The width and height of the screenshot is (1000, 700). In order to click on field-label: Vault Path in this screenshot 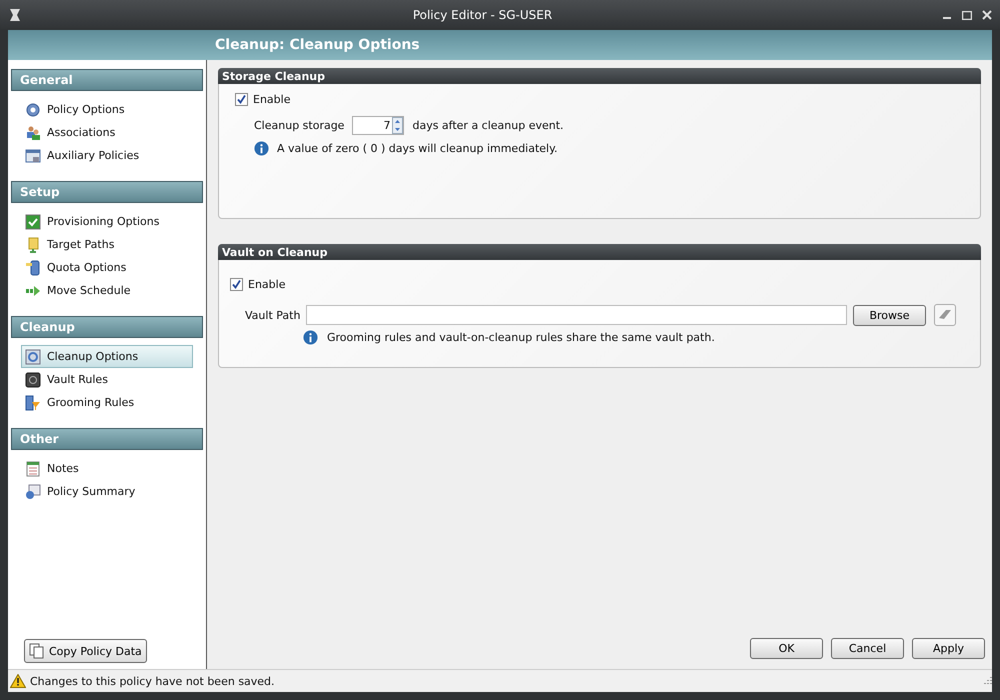, I will do `click(273, 315)`.